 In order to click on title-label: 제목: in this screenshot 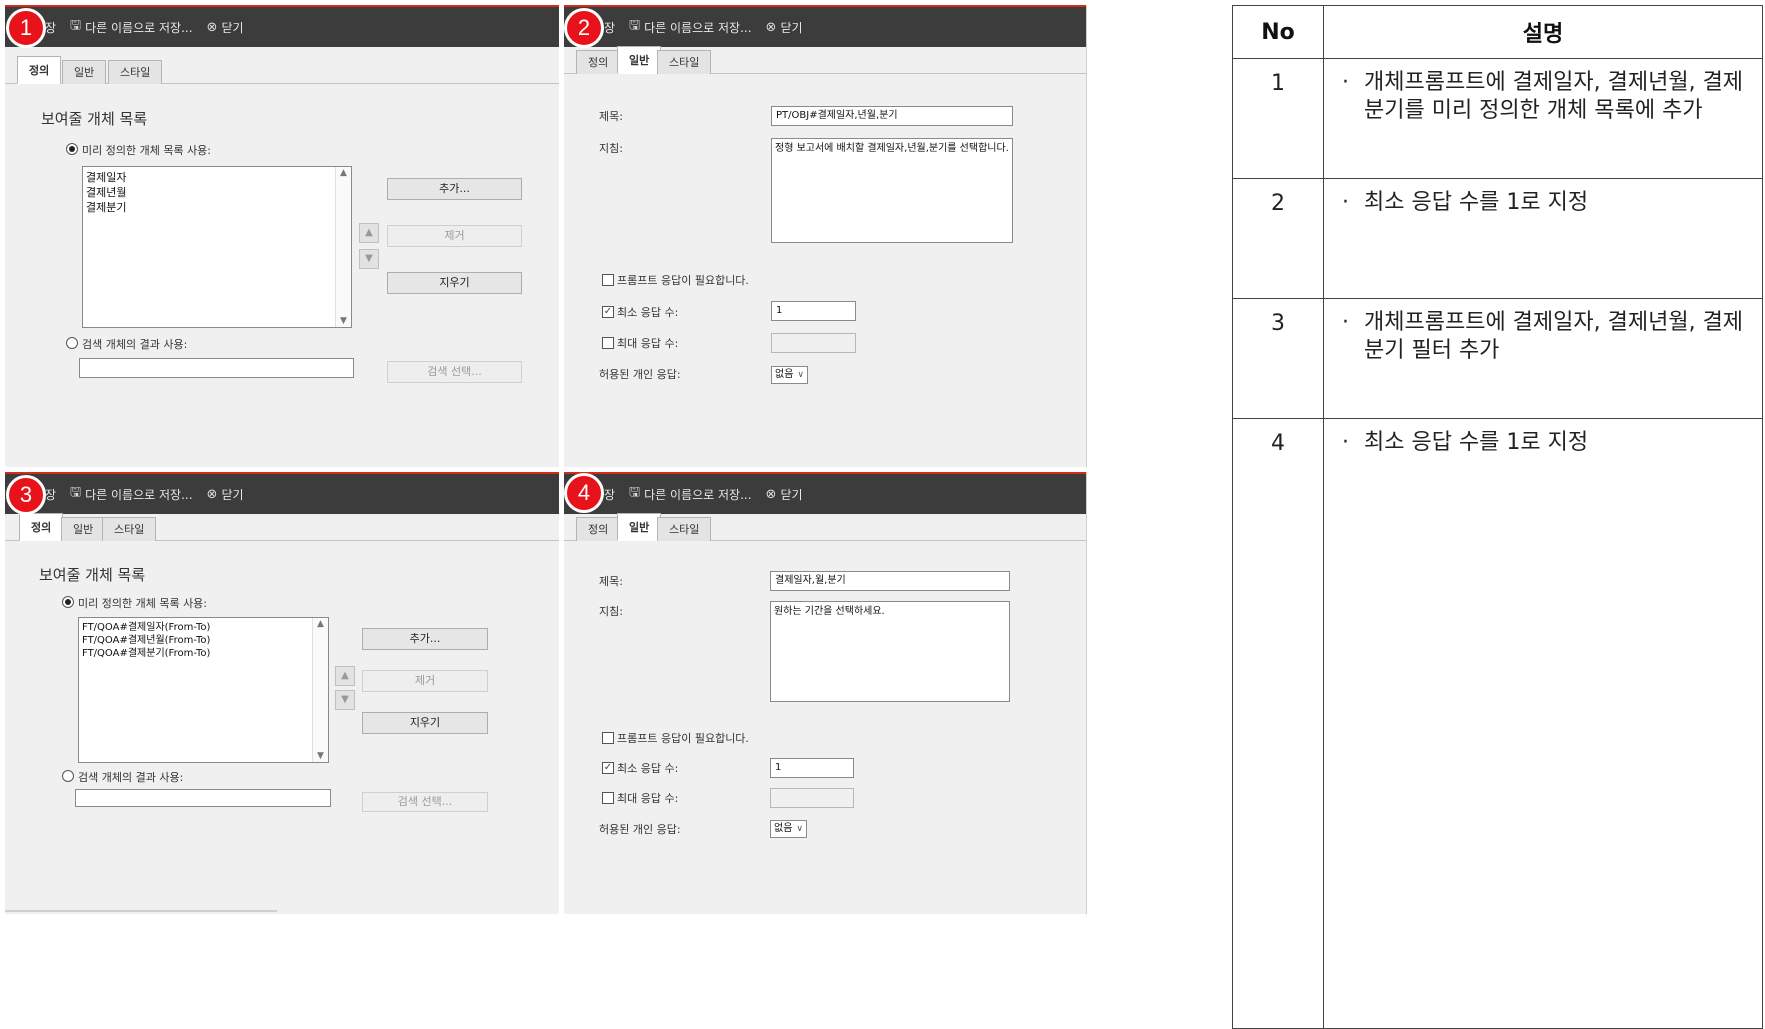, I will do `click(611, 116)`.